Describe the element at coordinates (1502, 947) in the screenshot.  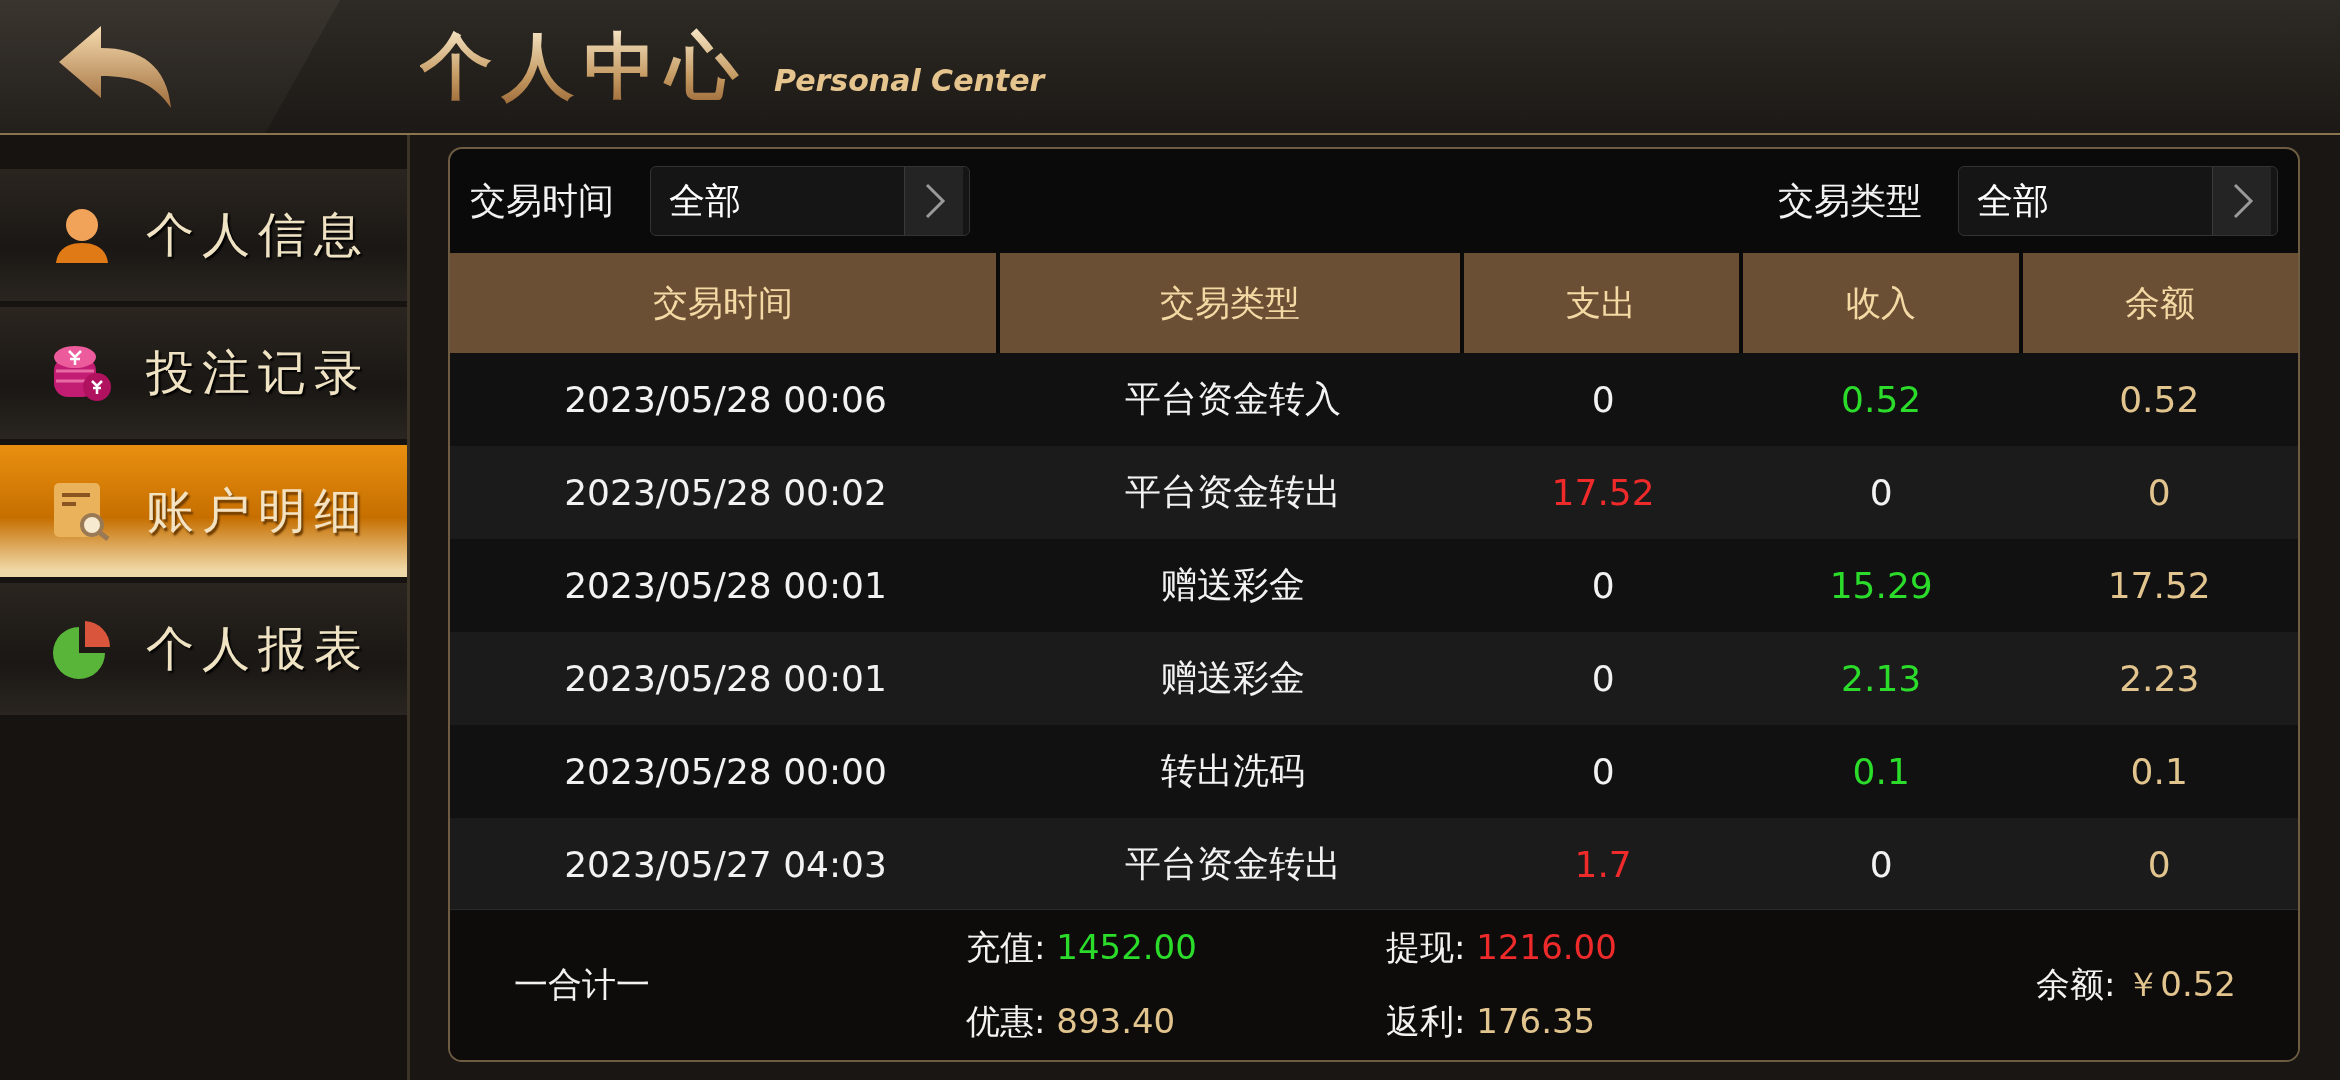
I see `summary-value: 提现: 1216.00` at that location.